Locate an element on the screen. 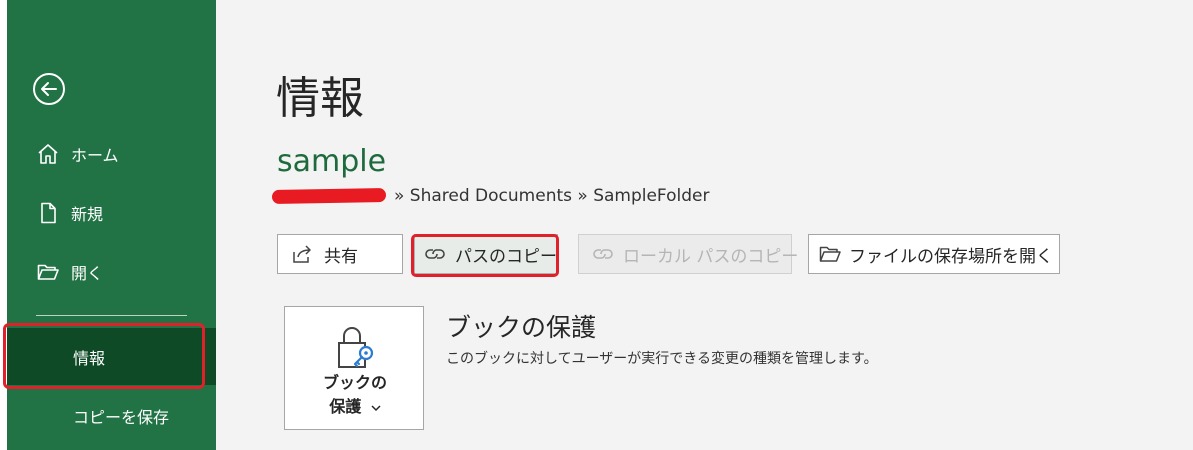  protect-label-line1: ブックの is located at coordinates (354, 382).